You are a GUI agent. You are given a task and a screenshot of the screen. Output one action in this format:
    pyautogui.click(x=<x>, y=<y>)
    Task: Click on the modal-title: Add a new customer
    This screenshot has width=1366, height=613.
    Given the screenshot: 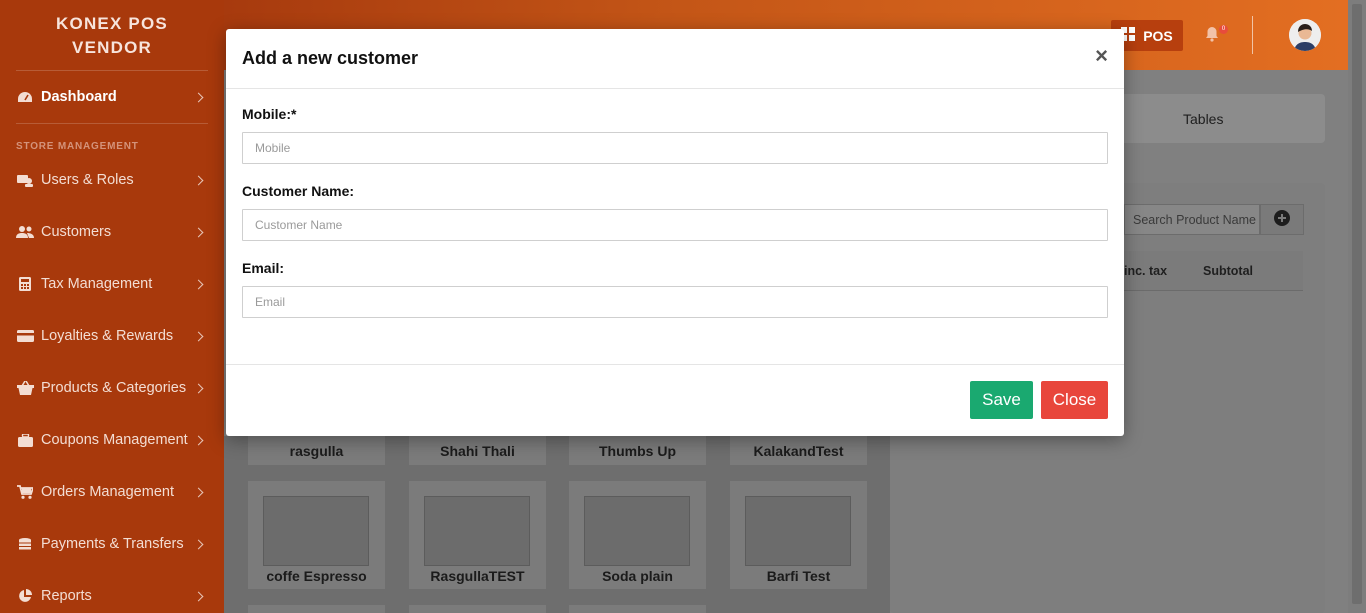 What is the action you would take?
    pyautogui.click(x=330, y=58)
    